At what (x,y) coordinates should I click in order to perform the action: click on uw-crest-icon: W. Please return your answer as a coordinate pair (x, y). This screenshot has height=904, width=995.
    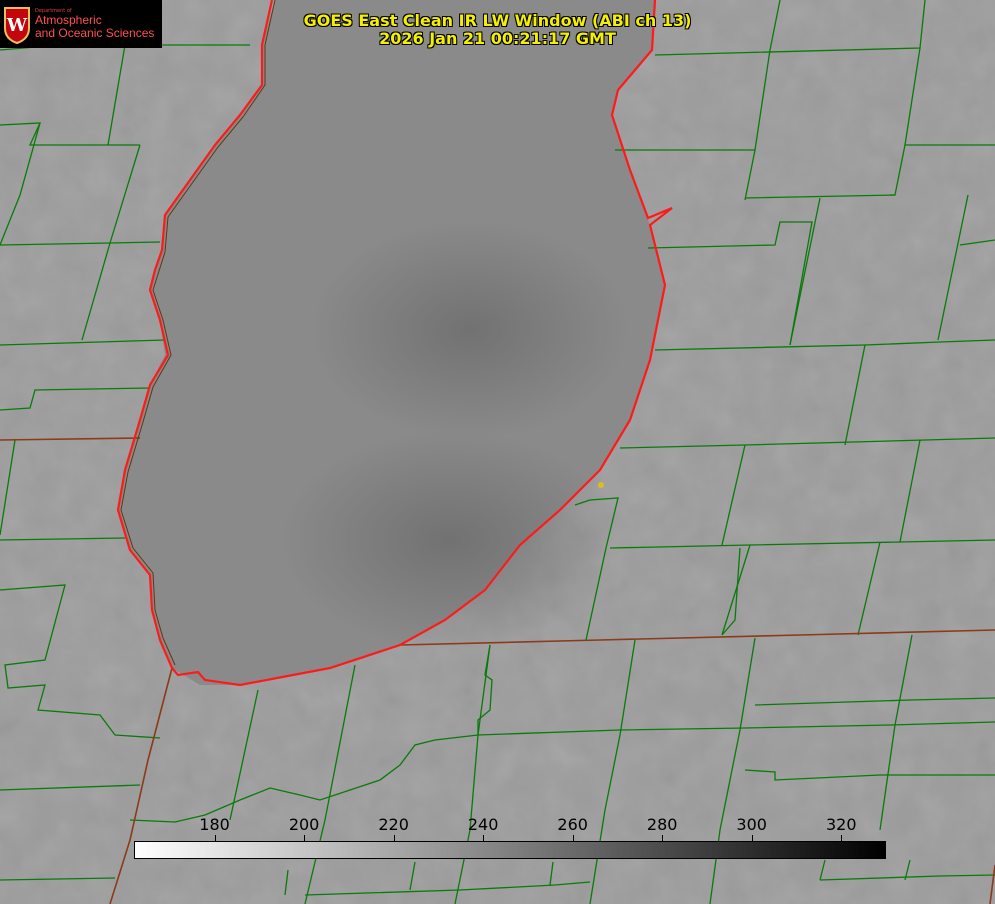
    Looking at the image, I should click on (17, 25).